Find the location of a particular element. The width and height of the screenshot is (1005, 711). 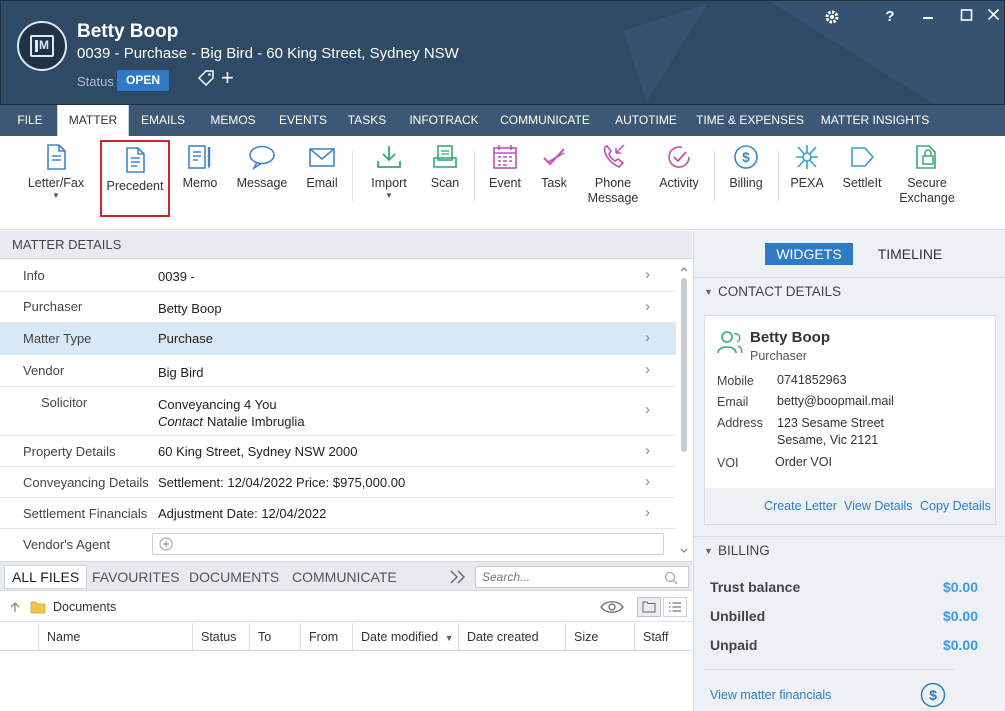

detail-value: Betty Boop is located at coordinates (190, 308).